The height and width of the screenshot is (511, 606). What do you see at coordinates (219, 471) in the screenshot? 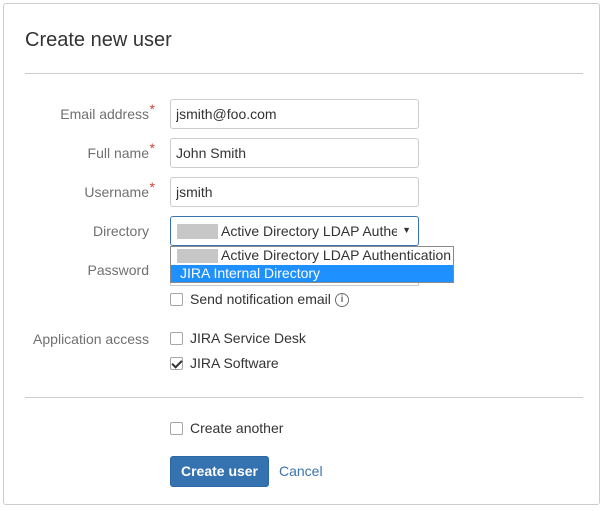
I see `create-user-button: Create user` at bounding box center [219, 471].